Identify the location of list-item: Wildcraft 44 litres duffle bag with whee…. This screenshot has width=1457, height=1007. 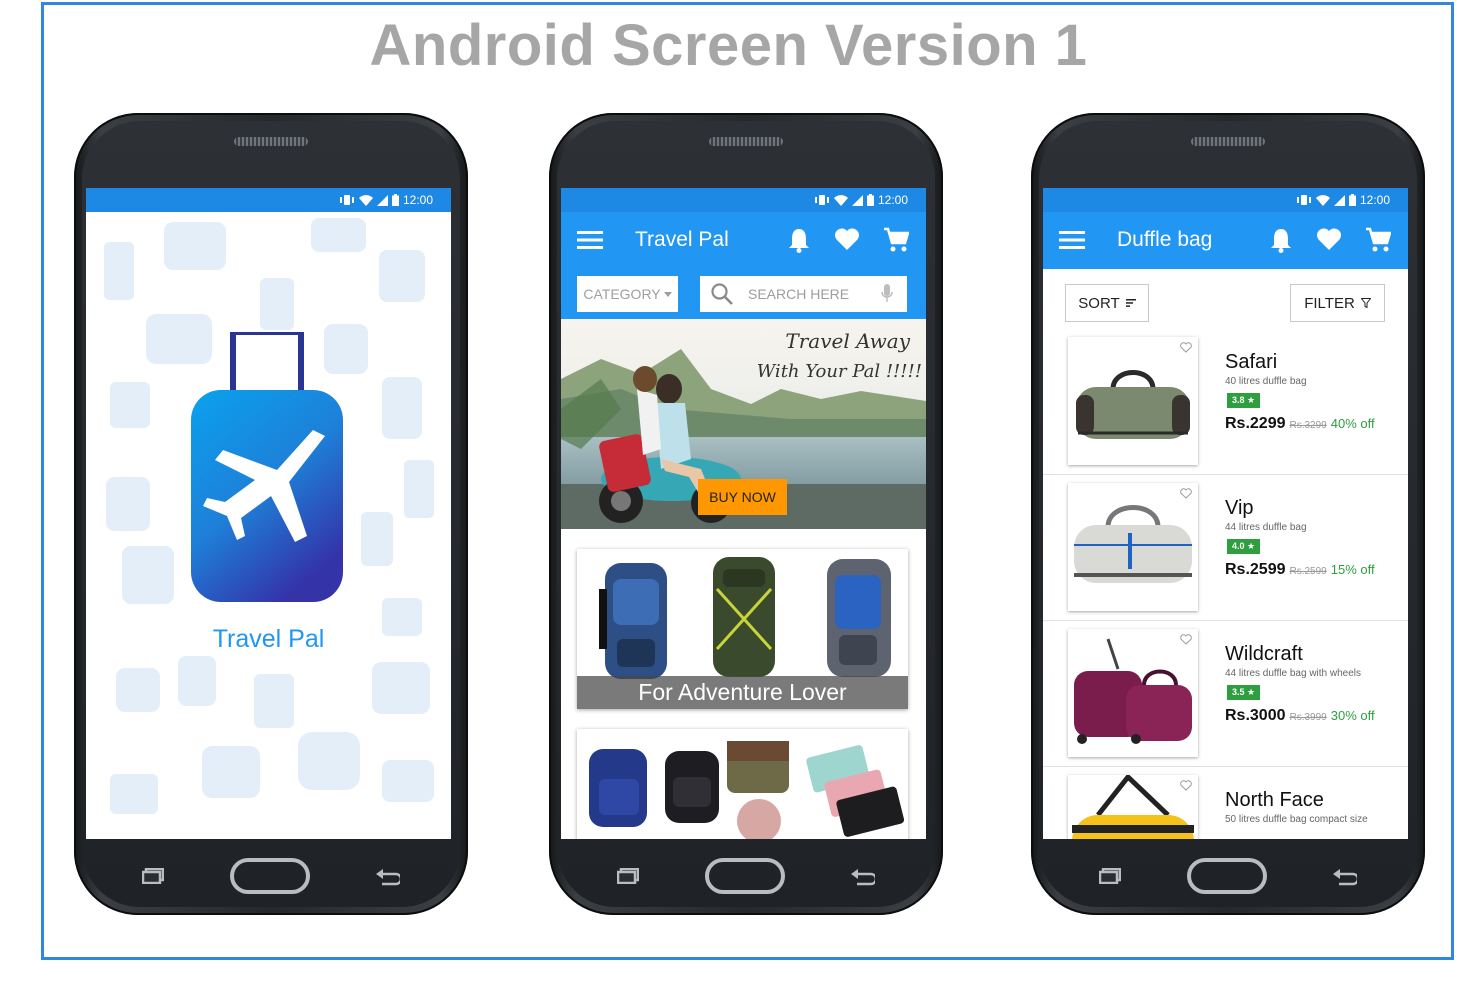
(1225, 694).